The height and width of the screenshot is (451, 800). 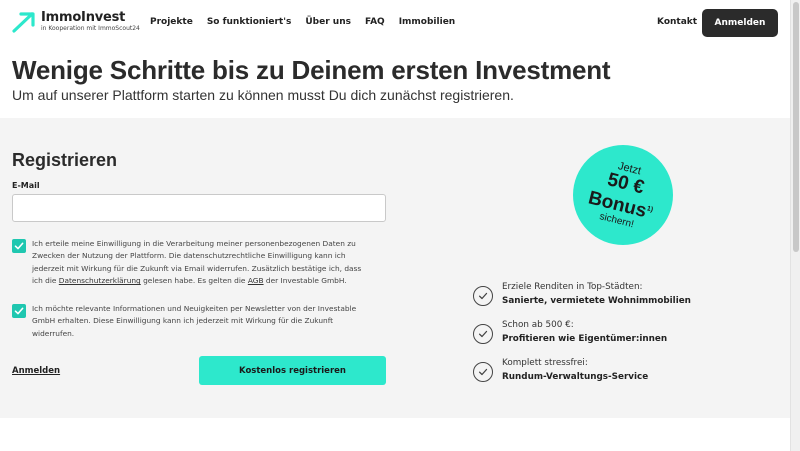 What do you see at coordinates (100, 280) in the screenshot?
I see `datenschutz-link: Datenschutzerklärung` at bounding box center [100, 280].